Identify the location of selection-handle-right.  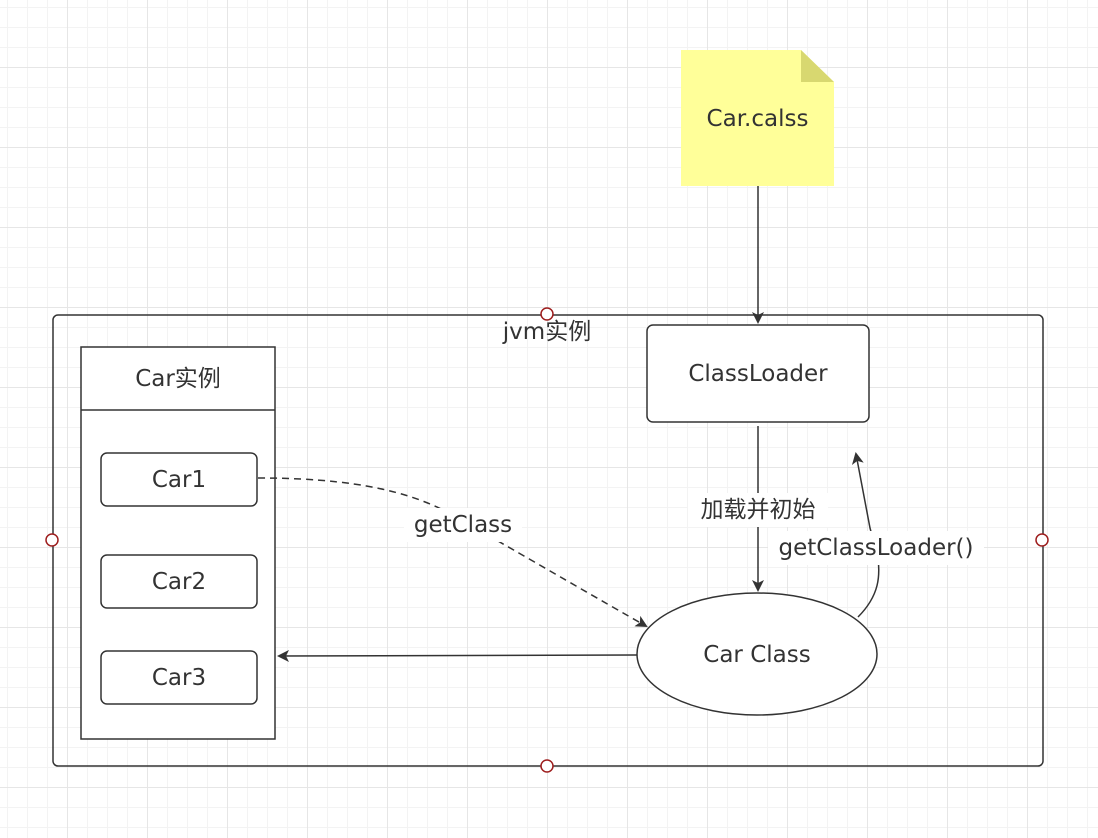
(1042, 540).